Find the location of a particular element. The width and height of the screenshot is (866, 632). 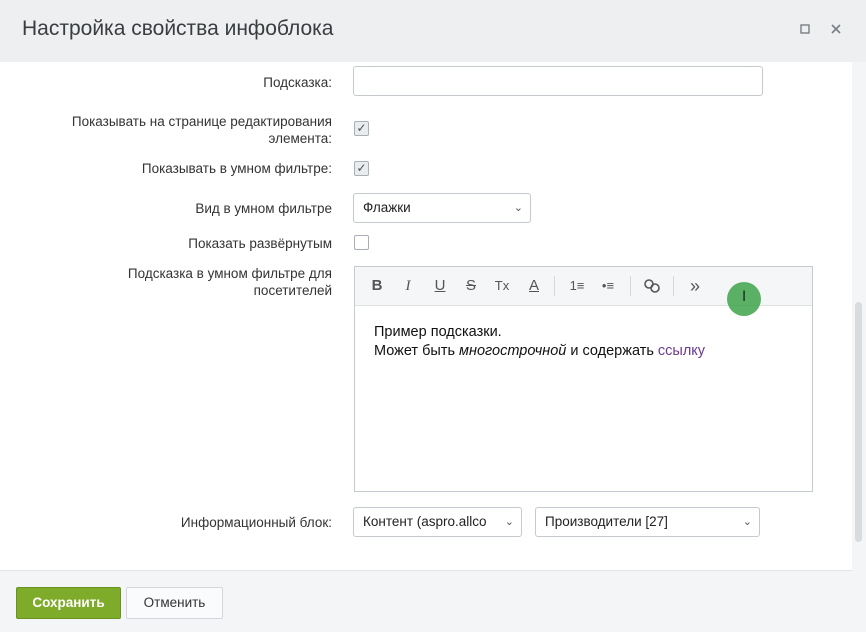

filter-view-select: Флажки ⌄ is located at coordinates (442, 208).